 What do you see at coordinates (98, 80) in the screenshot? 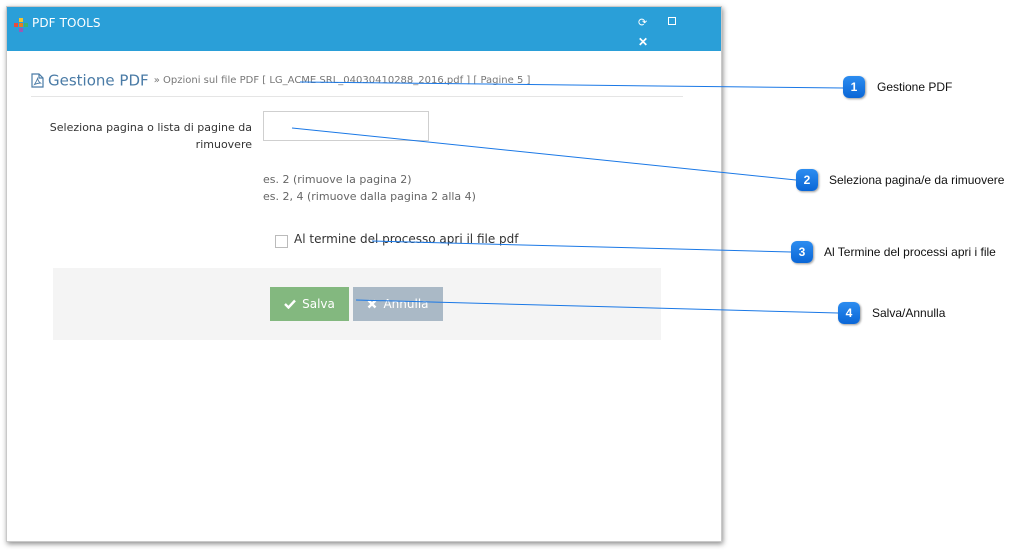
I see `page-title: Gestione PDF` at bounding box center [98, 80].